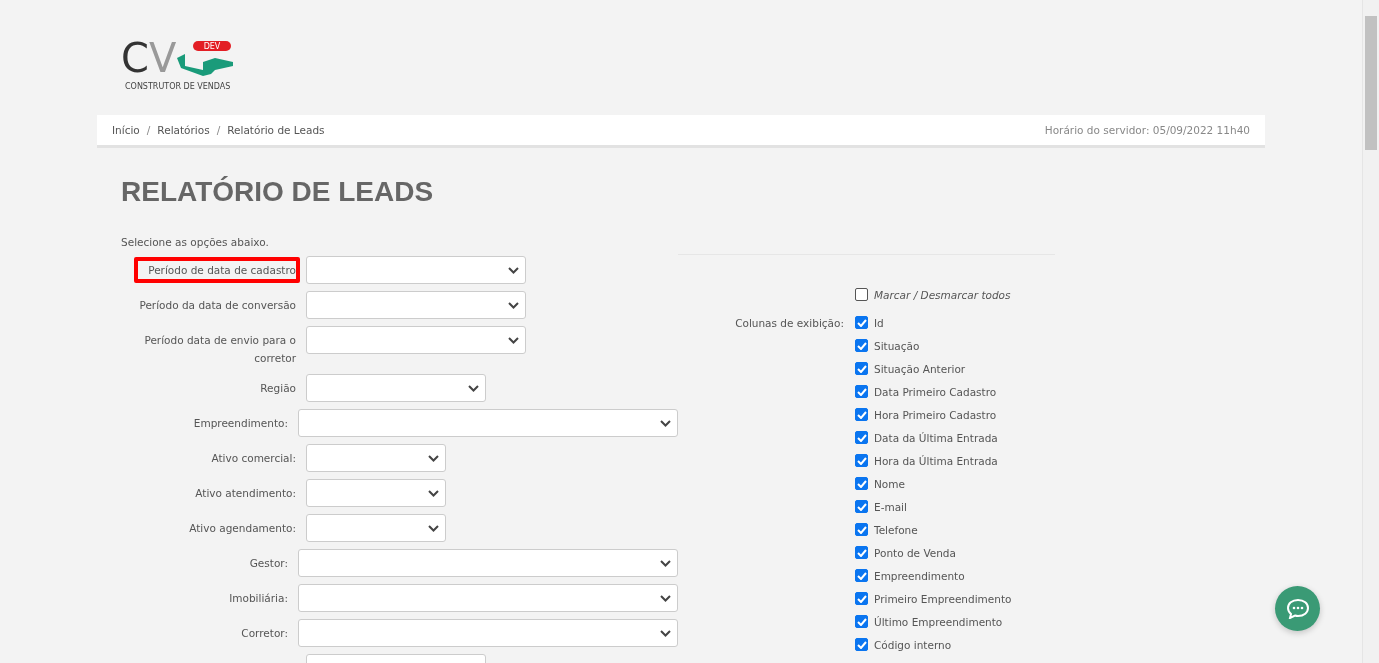  Describe the element at coordinates (789, 322) in the screenshot. I see `field-label: Colunas de exibição:` at that location.